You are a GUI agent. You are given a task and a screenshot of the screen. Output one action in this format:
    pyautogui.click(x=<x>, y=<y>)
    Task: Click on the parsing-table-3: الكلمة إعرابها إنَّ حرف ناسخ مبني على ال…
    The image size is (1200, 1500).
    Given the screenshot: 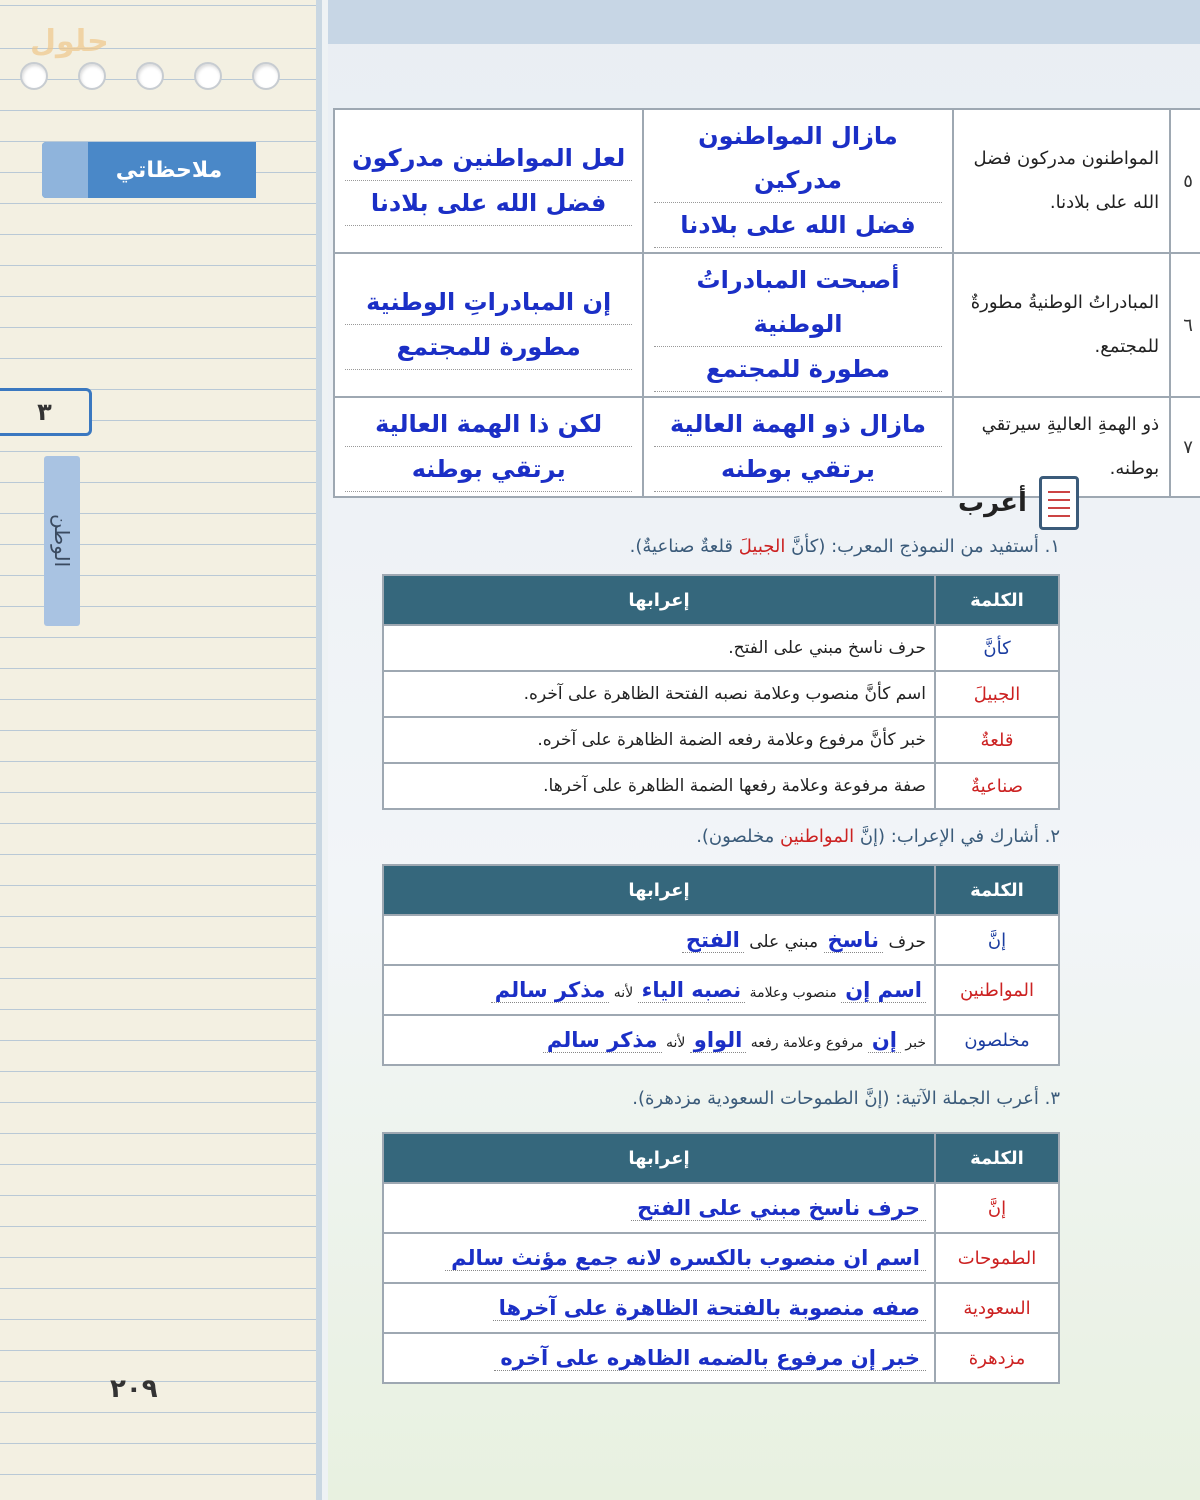 What is the action you would take?
    pyautogui.click(x=721, y=1258)
    